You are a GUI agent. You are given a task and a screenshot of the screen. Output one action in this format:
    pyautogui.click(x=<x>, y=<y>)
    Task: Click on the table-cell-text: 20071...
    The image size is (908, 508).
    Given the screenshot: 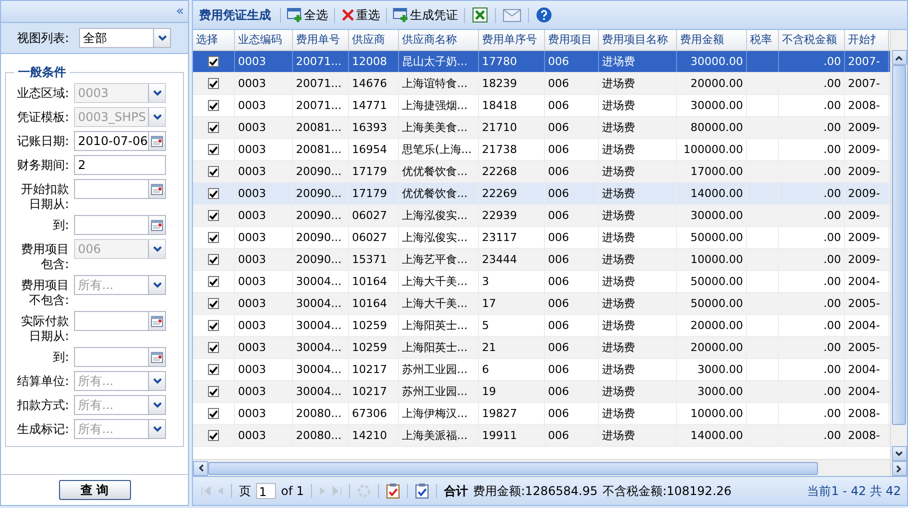 What is the action you would take?
    pyautogui.click(x=319, y=84)
    